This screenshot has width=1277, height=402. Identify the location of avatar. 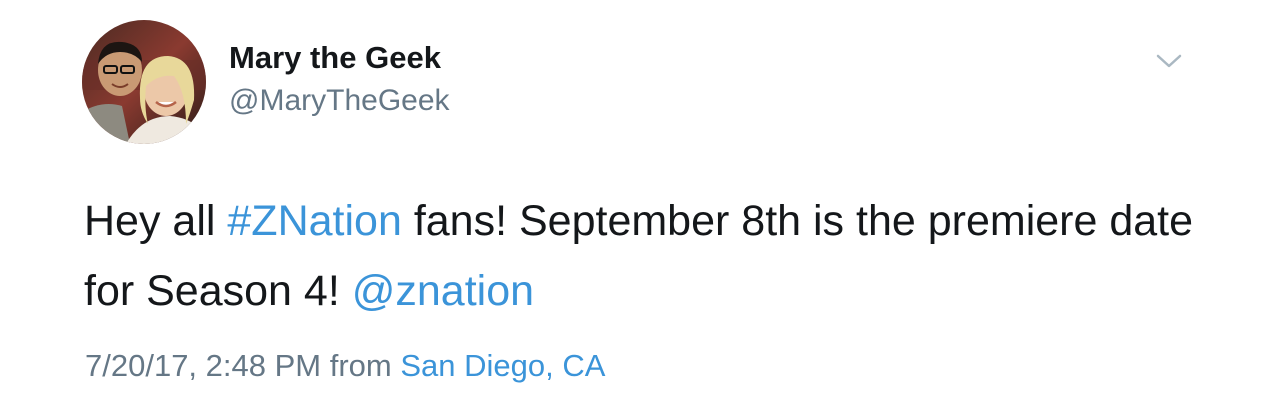
(144, 82).